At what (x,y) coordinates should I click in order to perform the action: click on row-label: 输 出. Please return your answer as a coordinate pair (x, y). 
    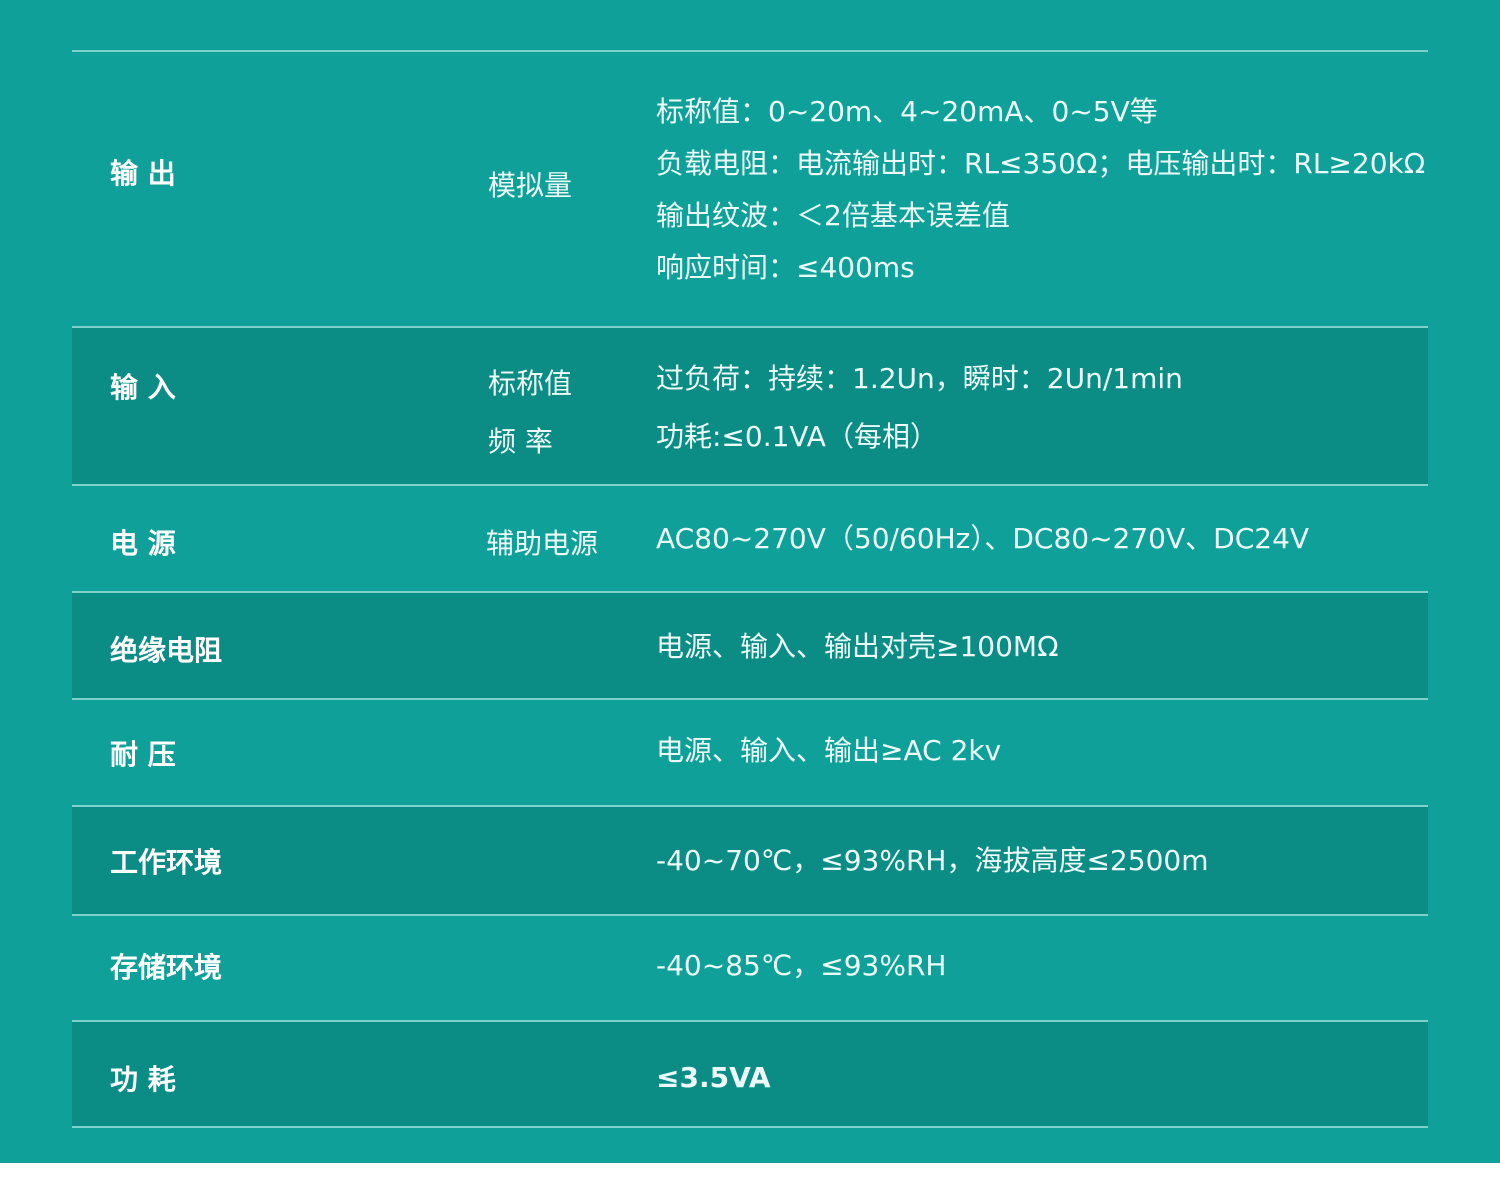
    Looking at the image, I should click on (143, 173).